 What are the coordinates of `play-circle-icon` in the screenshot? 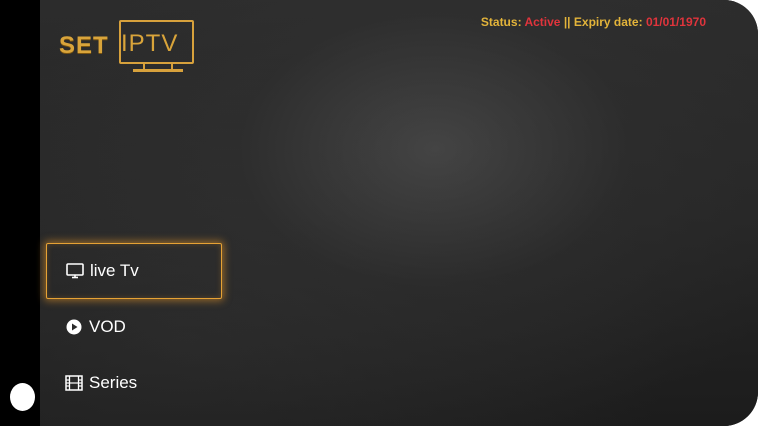 It's located at (74, 327).